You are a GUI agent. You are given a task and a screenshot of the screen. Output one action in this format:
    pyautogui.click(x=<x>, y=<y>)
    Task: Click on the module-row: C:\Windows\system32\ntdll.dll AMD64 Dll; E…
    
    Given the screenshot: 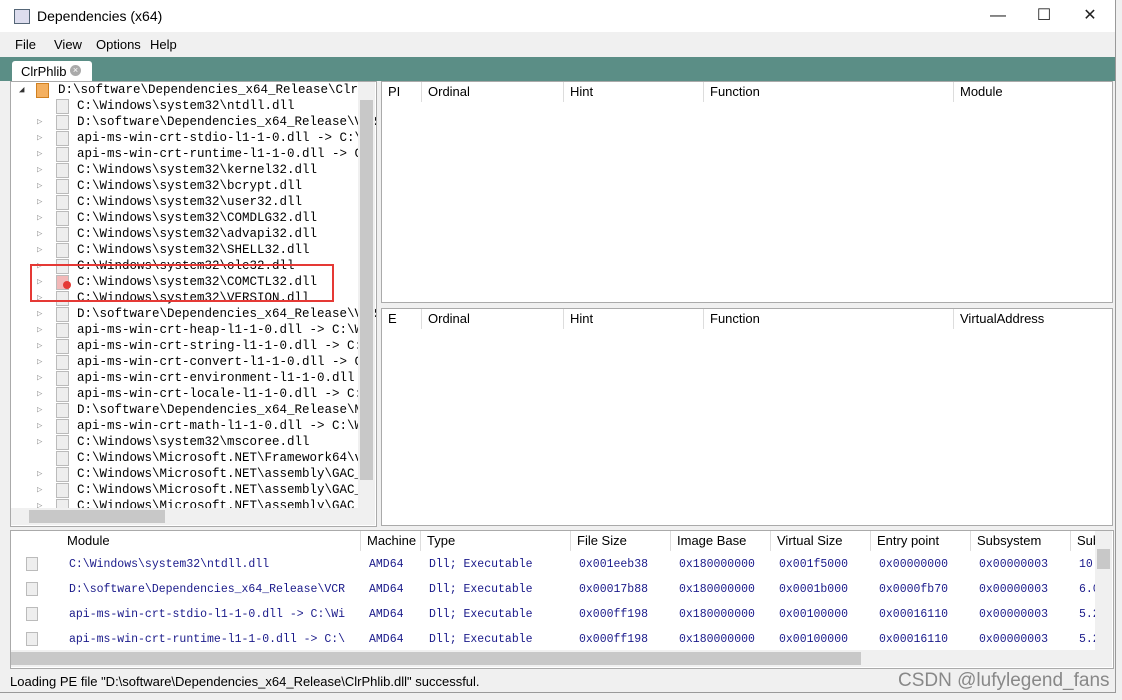 What is the action you would take?
    pyautogui.click(x=555, y=565)
    